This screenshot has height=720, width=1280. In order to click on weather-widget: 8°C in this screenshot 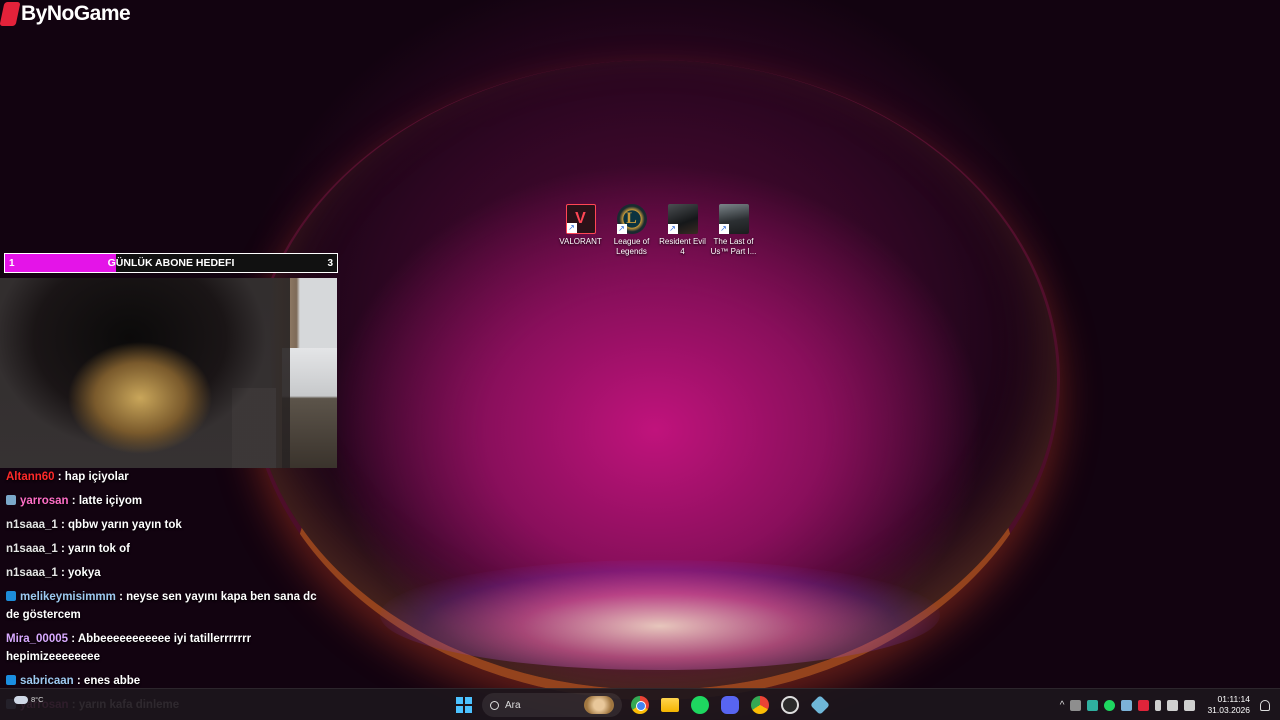, I will do `click(29, 700)`.